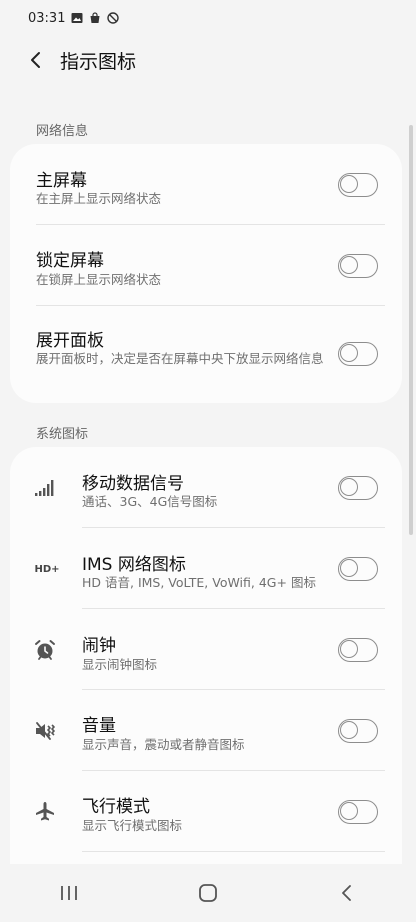 The width and height of the screenshot is (416, 922). I want to click on home-button, so click(208, 893).